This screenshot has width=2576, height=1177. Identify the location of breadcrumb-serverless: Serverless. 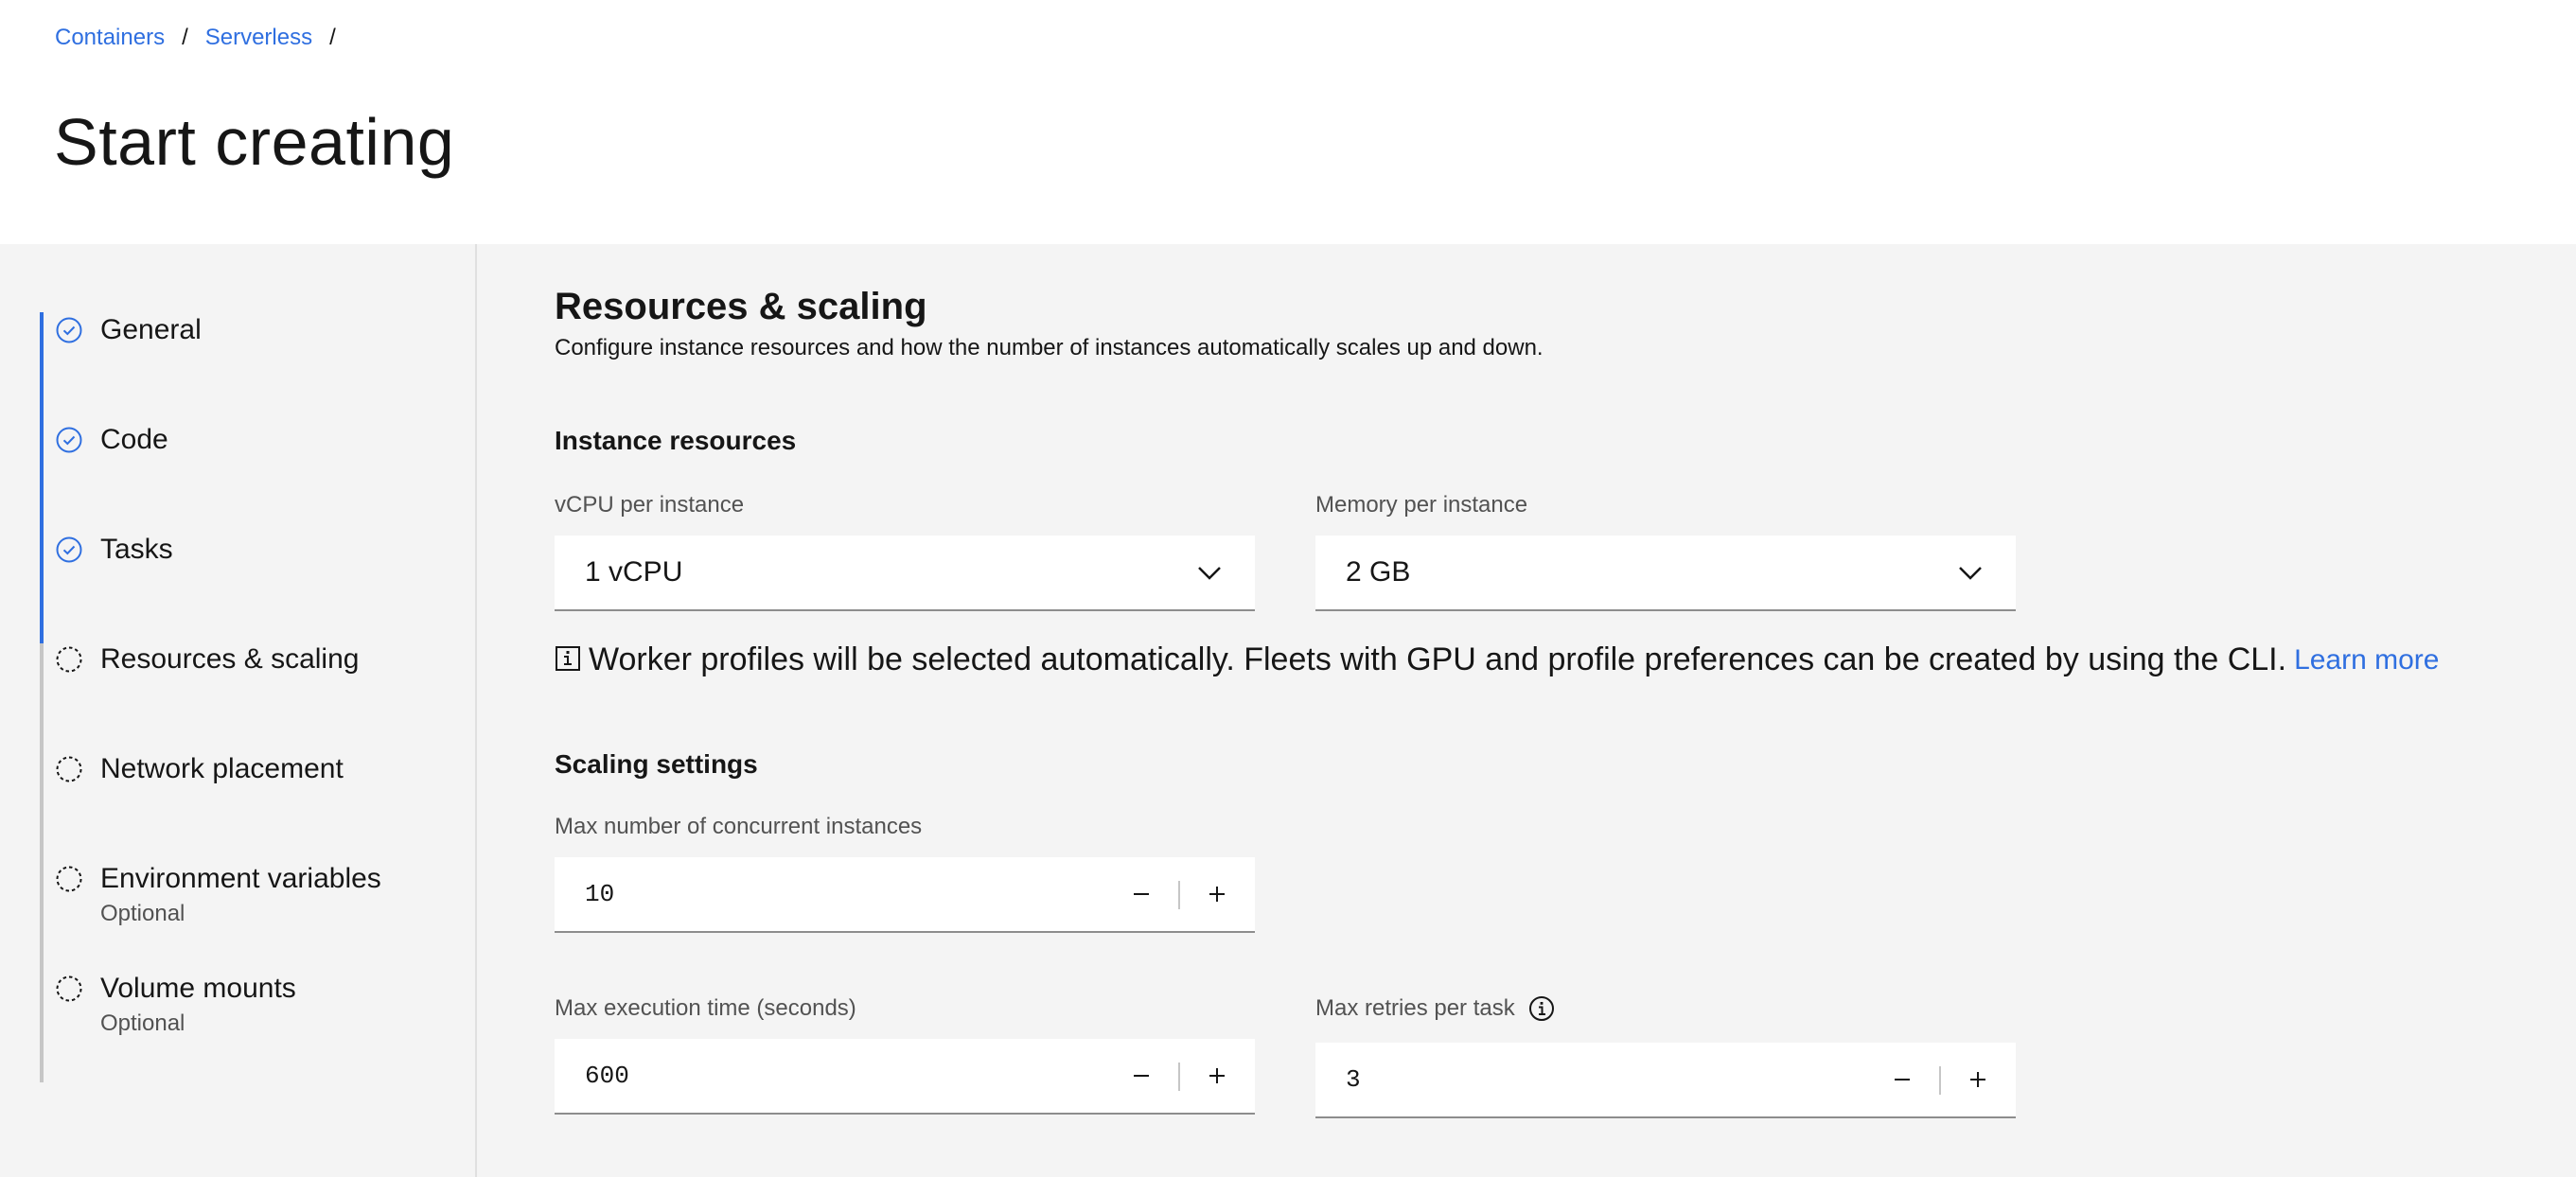
(258, 38).